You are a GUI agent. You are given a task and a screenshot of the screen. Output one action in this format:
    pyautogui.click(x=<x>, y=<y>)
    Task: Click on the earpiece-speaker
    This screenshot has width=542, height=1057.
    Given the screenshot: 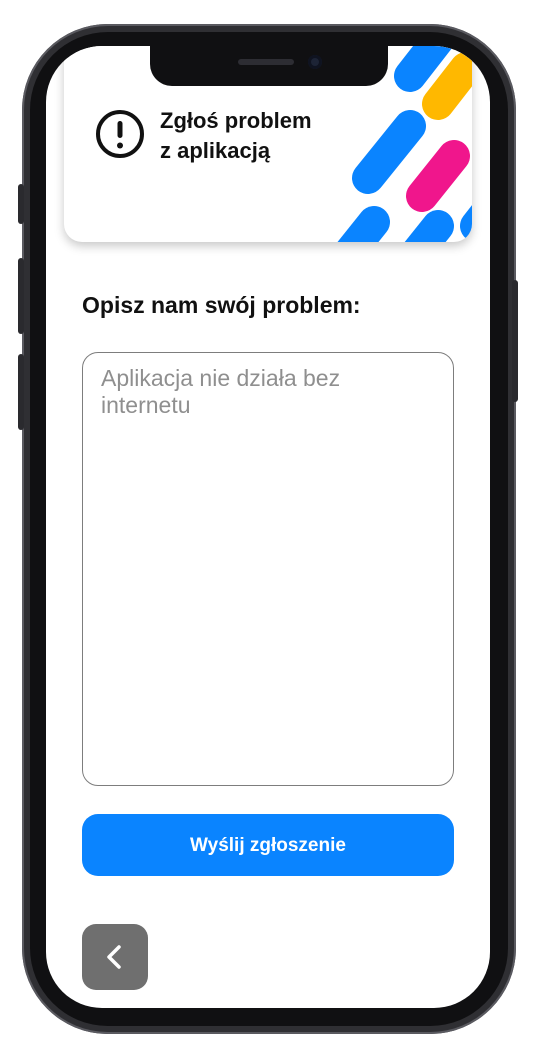 What is the action you would take?
    pyautogui.click(x=266, y=62)
    